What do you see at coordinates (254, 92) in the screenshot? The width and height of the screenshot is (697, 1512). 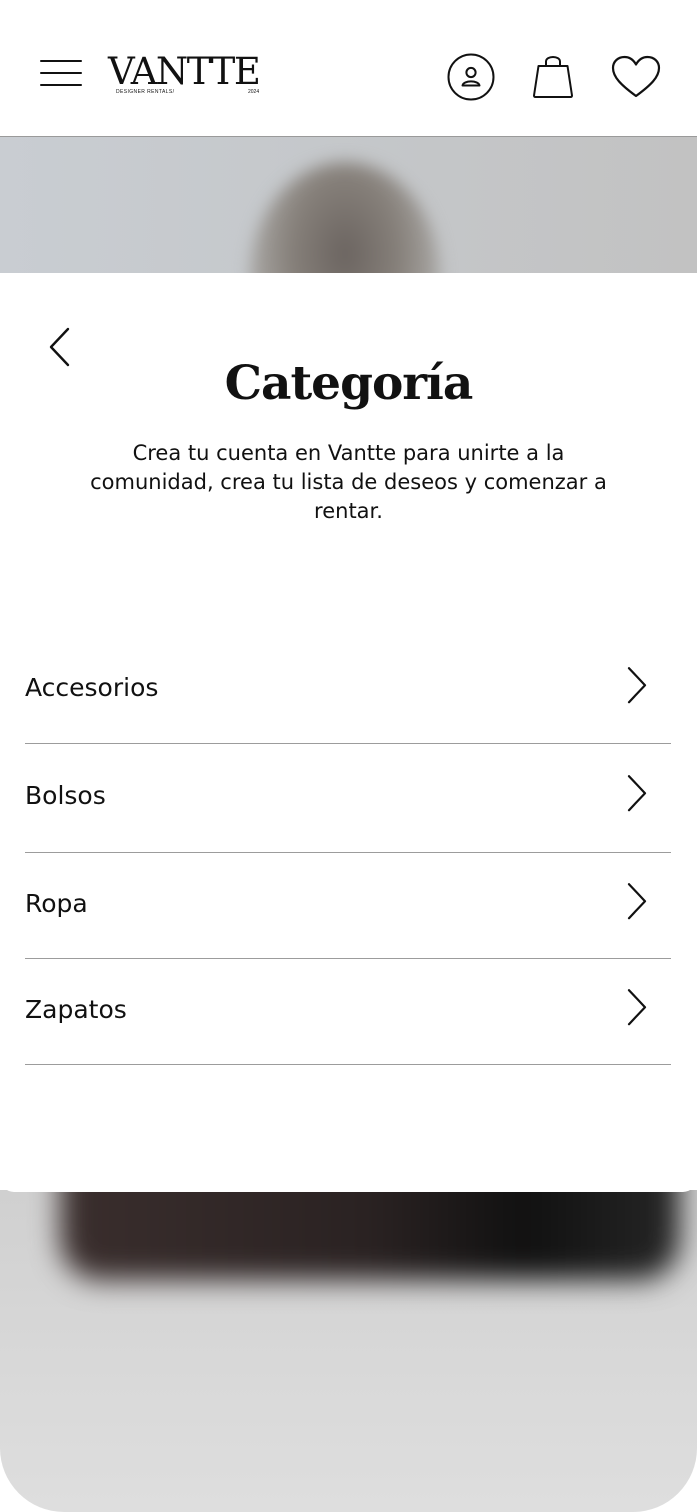 I see `brand-year: 2024` at bounding box center [254, 92].